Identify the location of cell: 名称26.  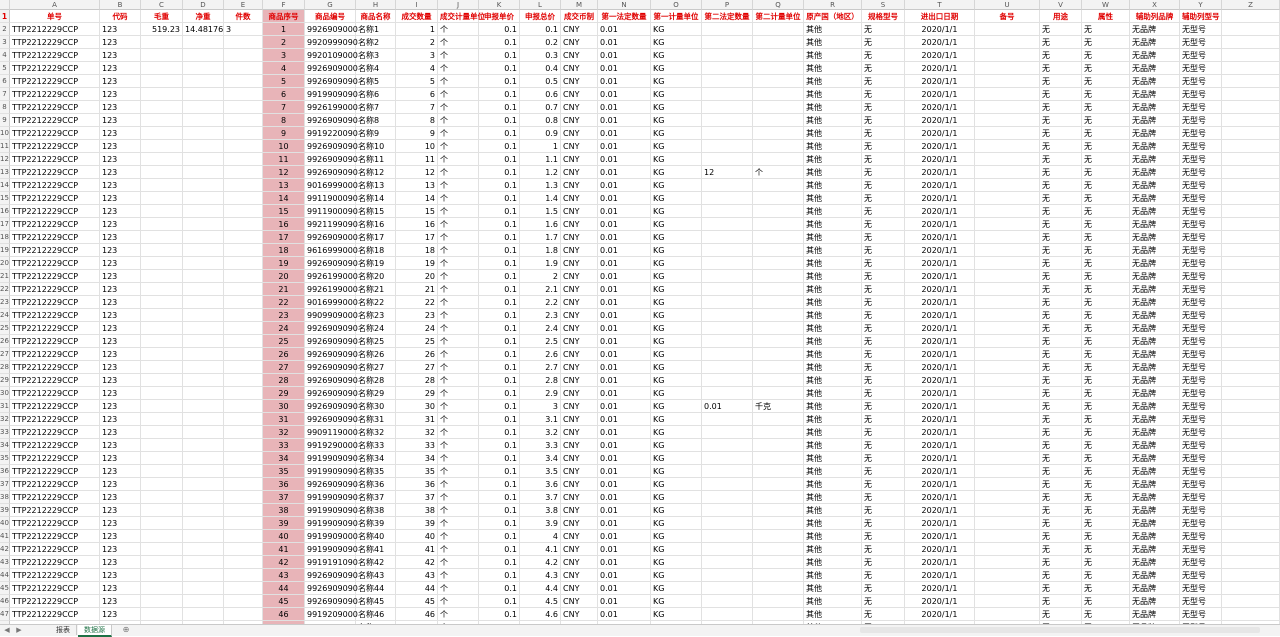
(376, 354).